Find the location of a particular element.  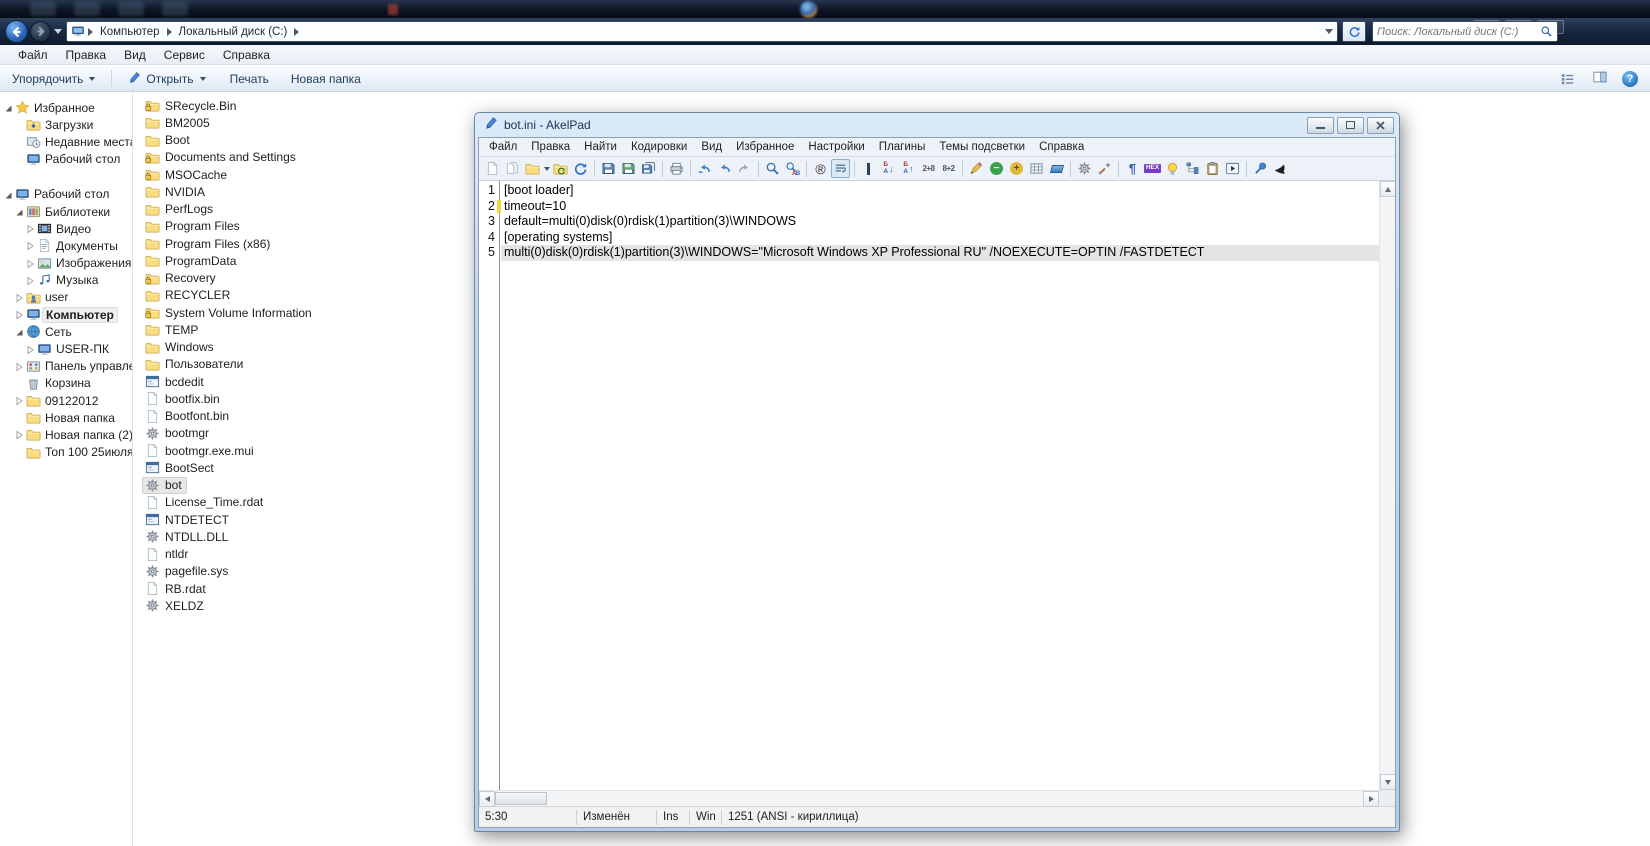

file-item: Program Files (x86) is located at coordinates (208, 243).